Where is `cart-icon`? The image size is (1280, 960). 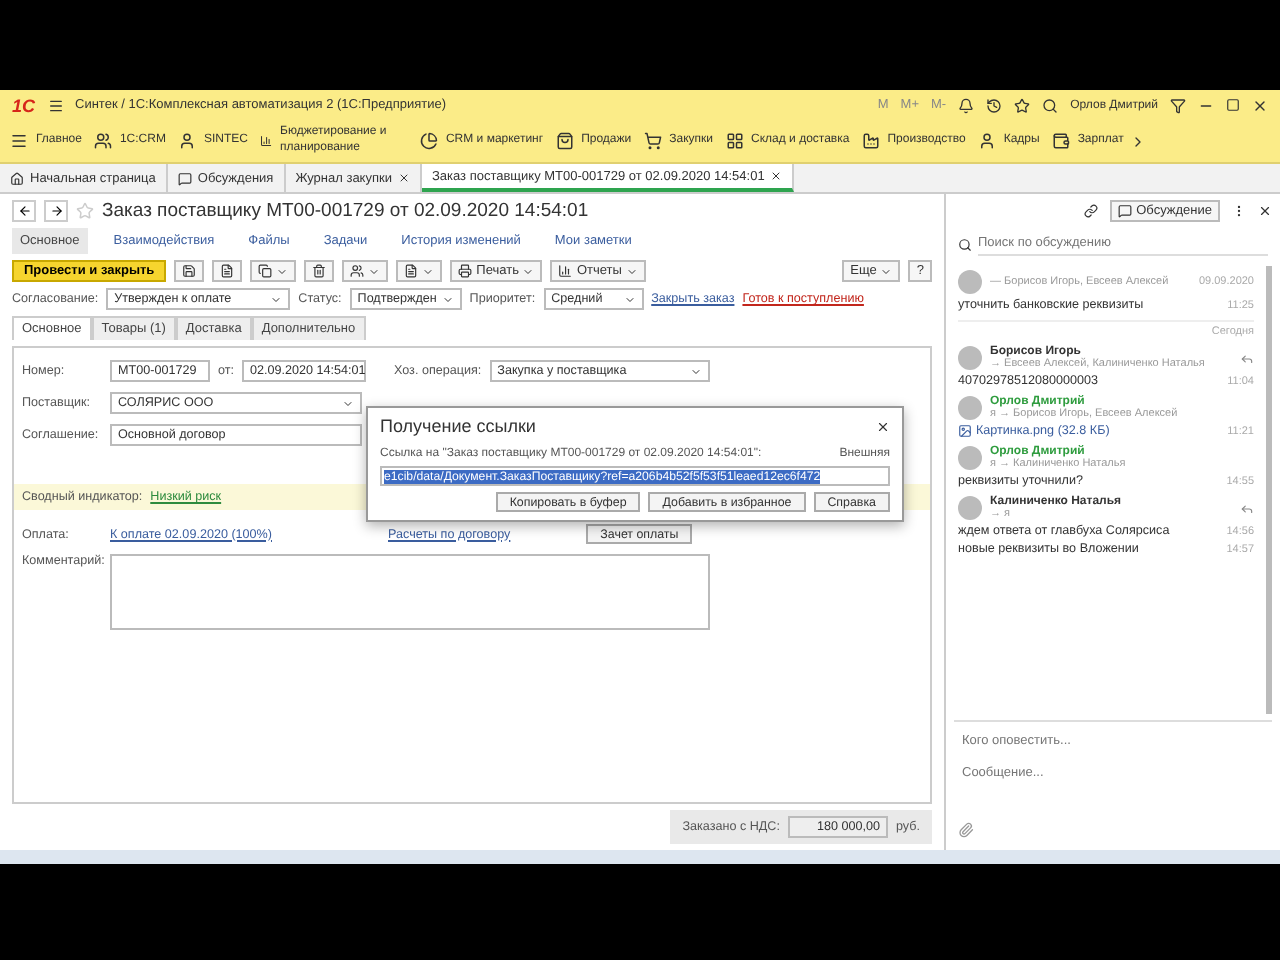
cart-icon is located at coordinates (652, 141).